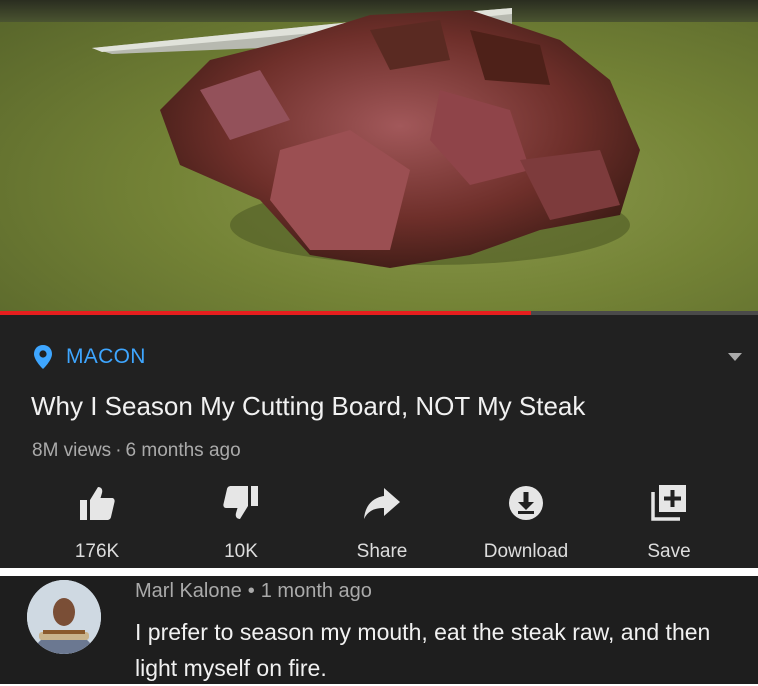  I want to click on expand-description-icon, so click(735, 357).